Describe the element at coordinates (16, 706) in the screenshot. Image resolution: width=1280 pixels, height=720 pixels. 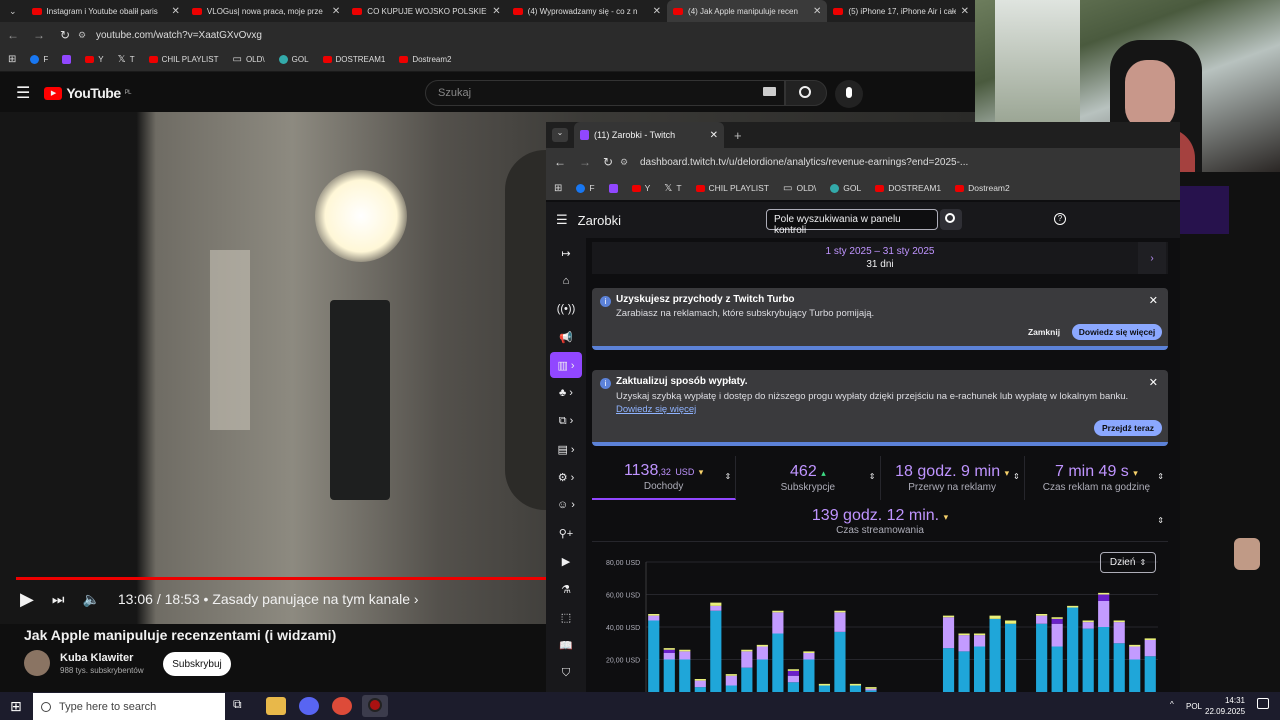
I see `windows-icon: ⊞` at that location.